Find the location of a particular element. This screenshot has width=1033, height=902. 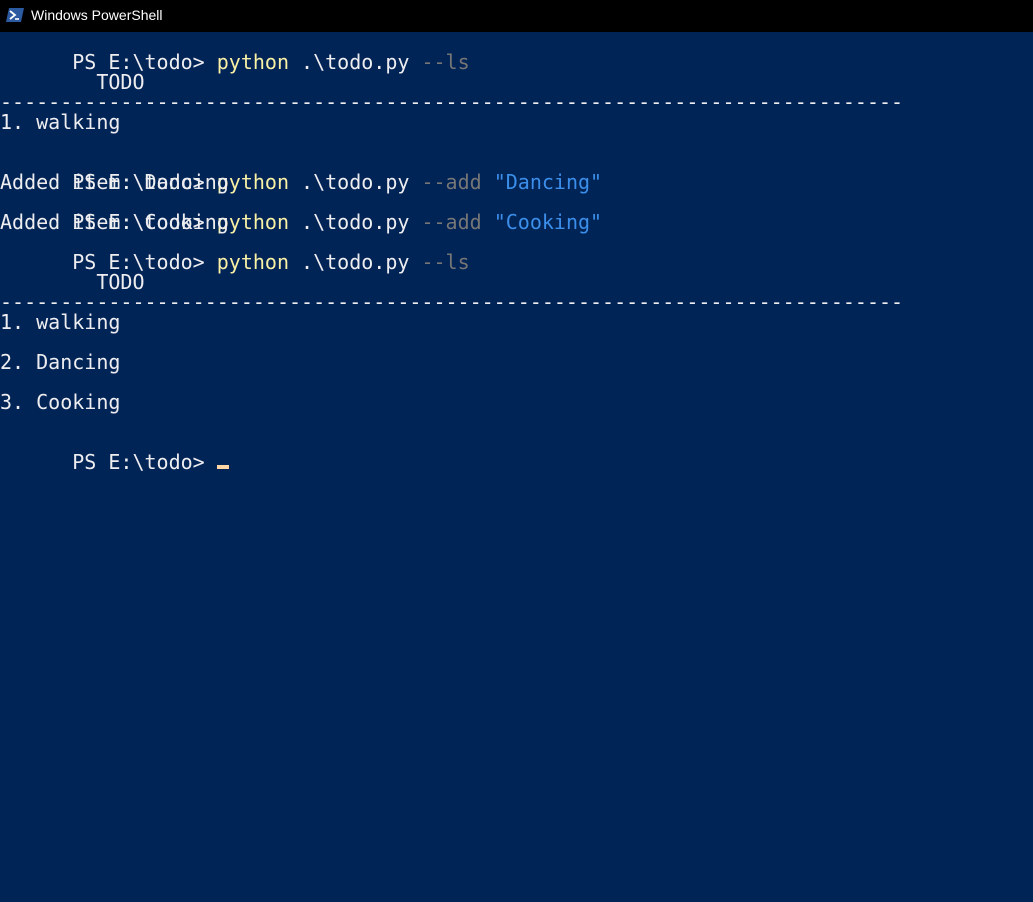

prompt: PS E:\todo> is located at coordinates (144, 462).